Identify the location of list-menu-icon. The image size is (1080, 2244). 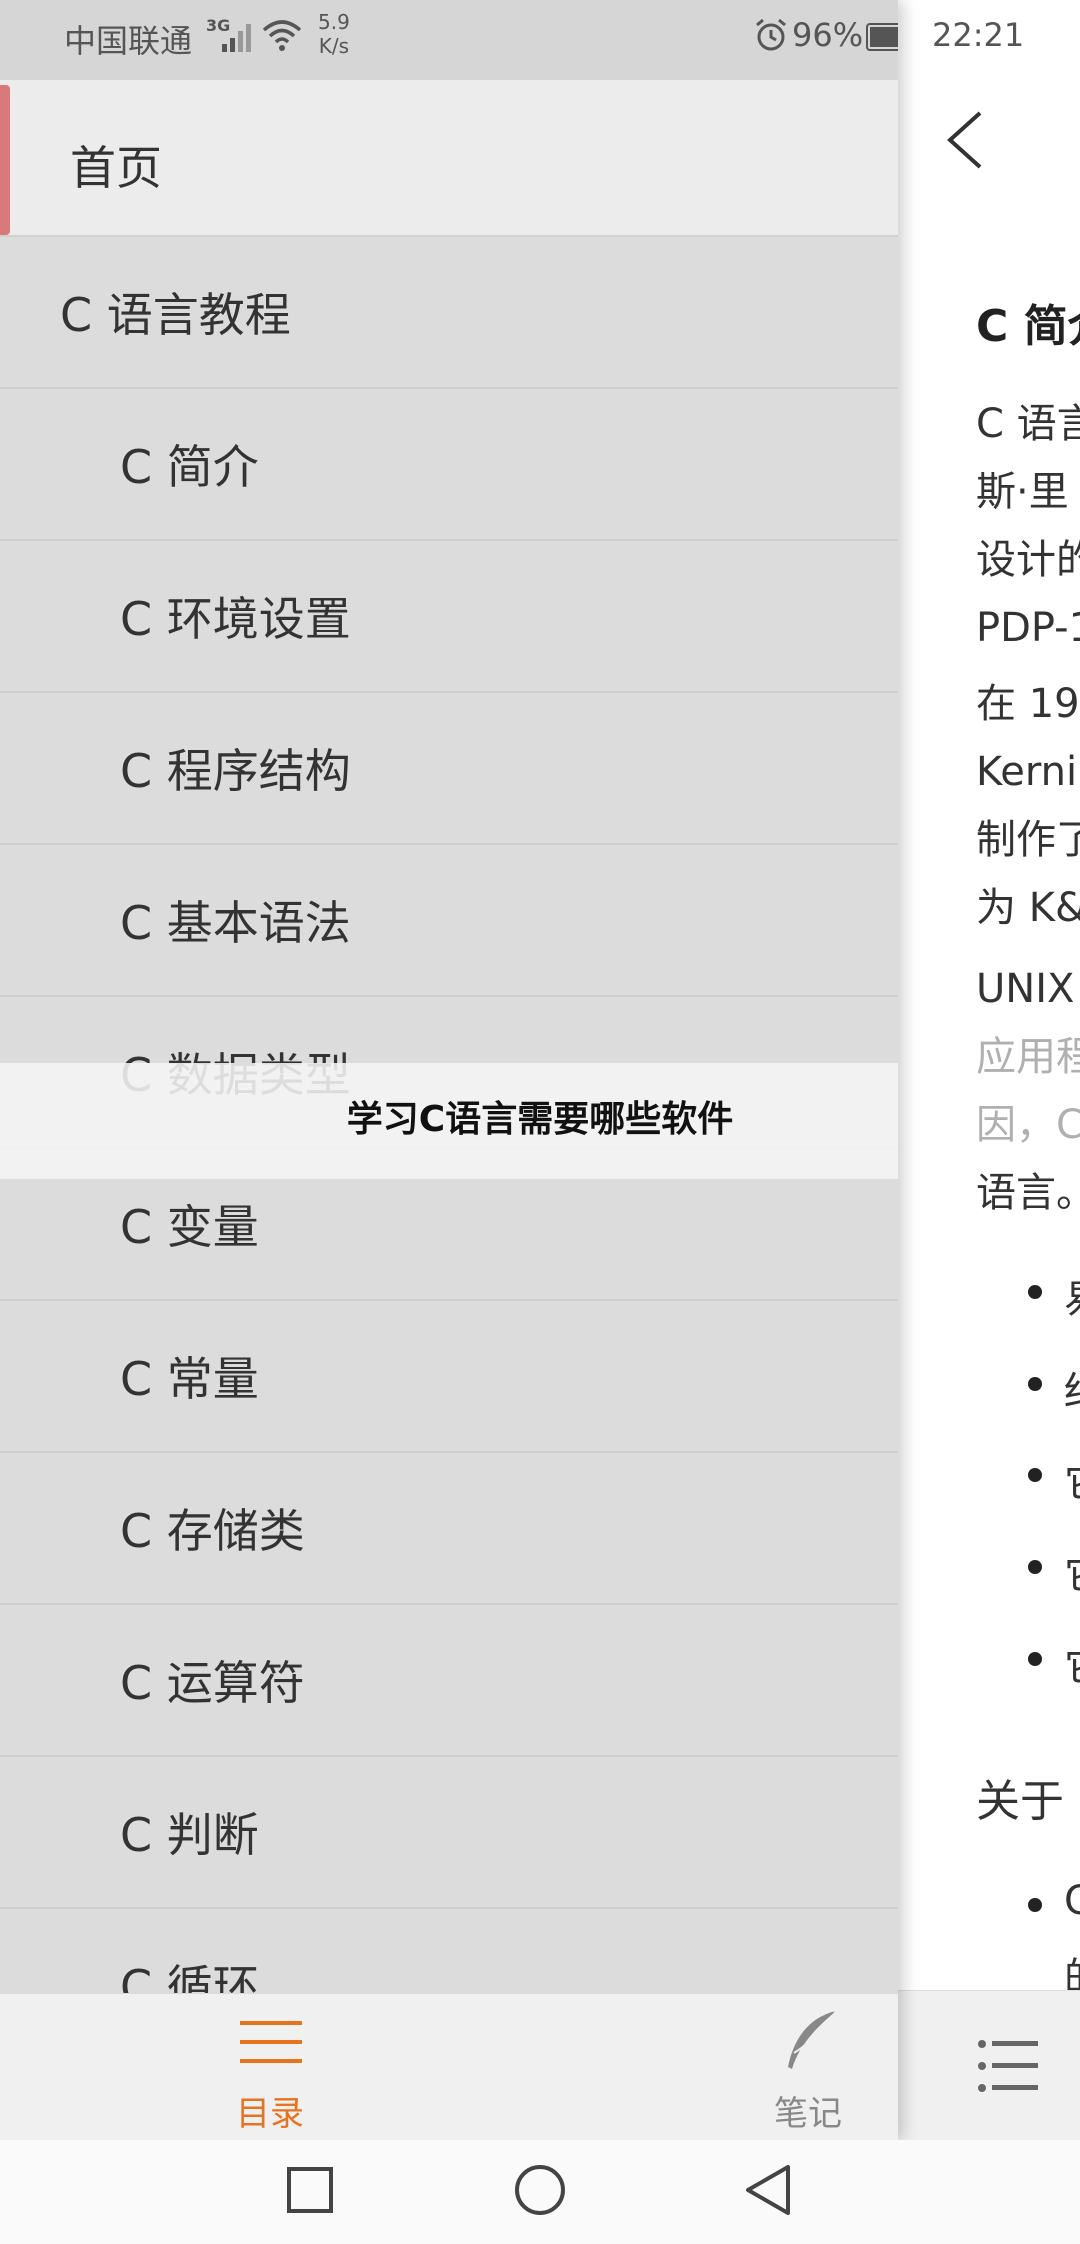
(1008, 2066).